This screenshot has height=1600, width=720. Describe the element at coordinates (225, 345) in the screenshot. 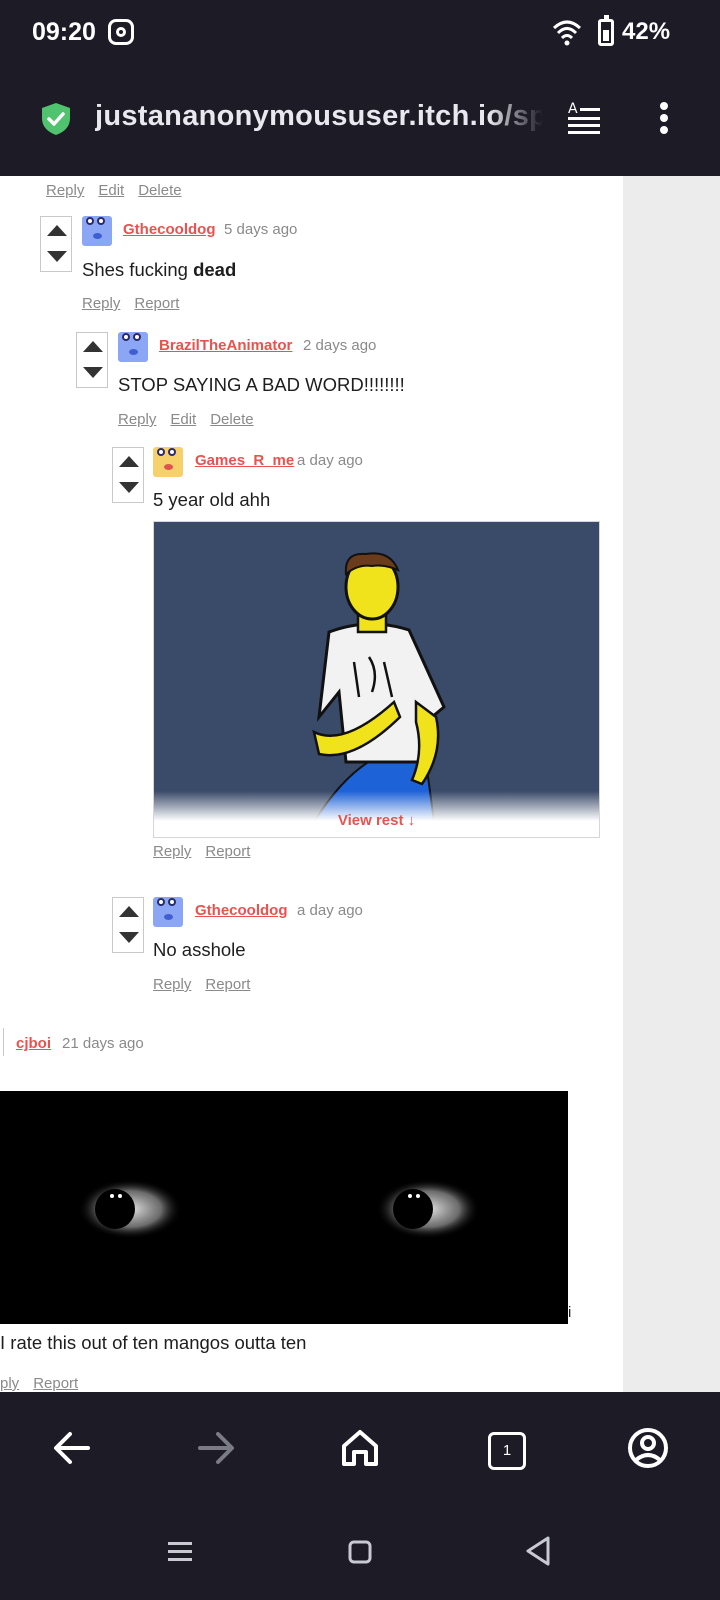

I see `comment-author: BrazilTheAnimator` at that location.